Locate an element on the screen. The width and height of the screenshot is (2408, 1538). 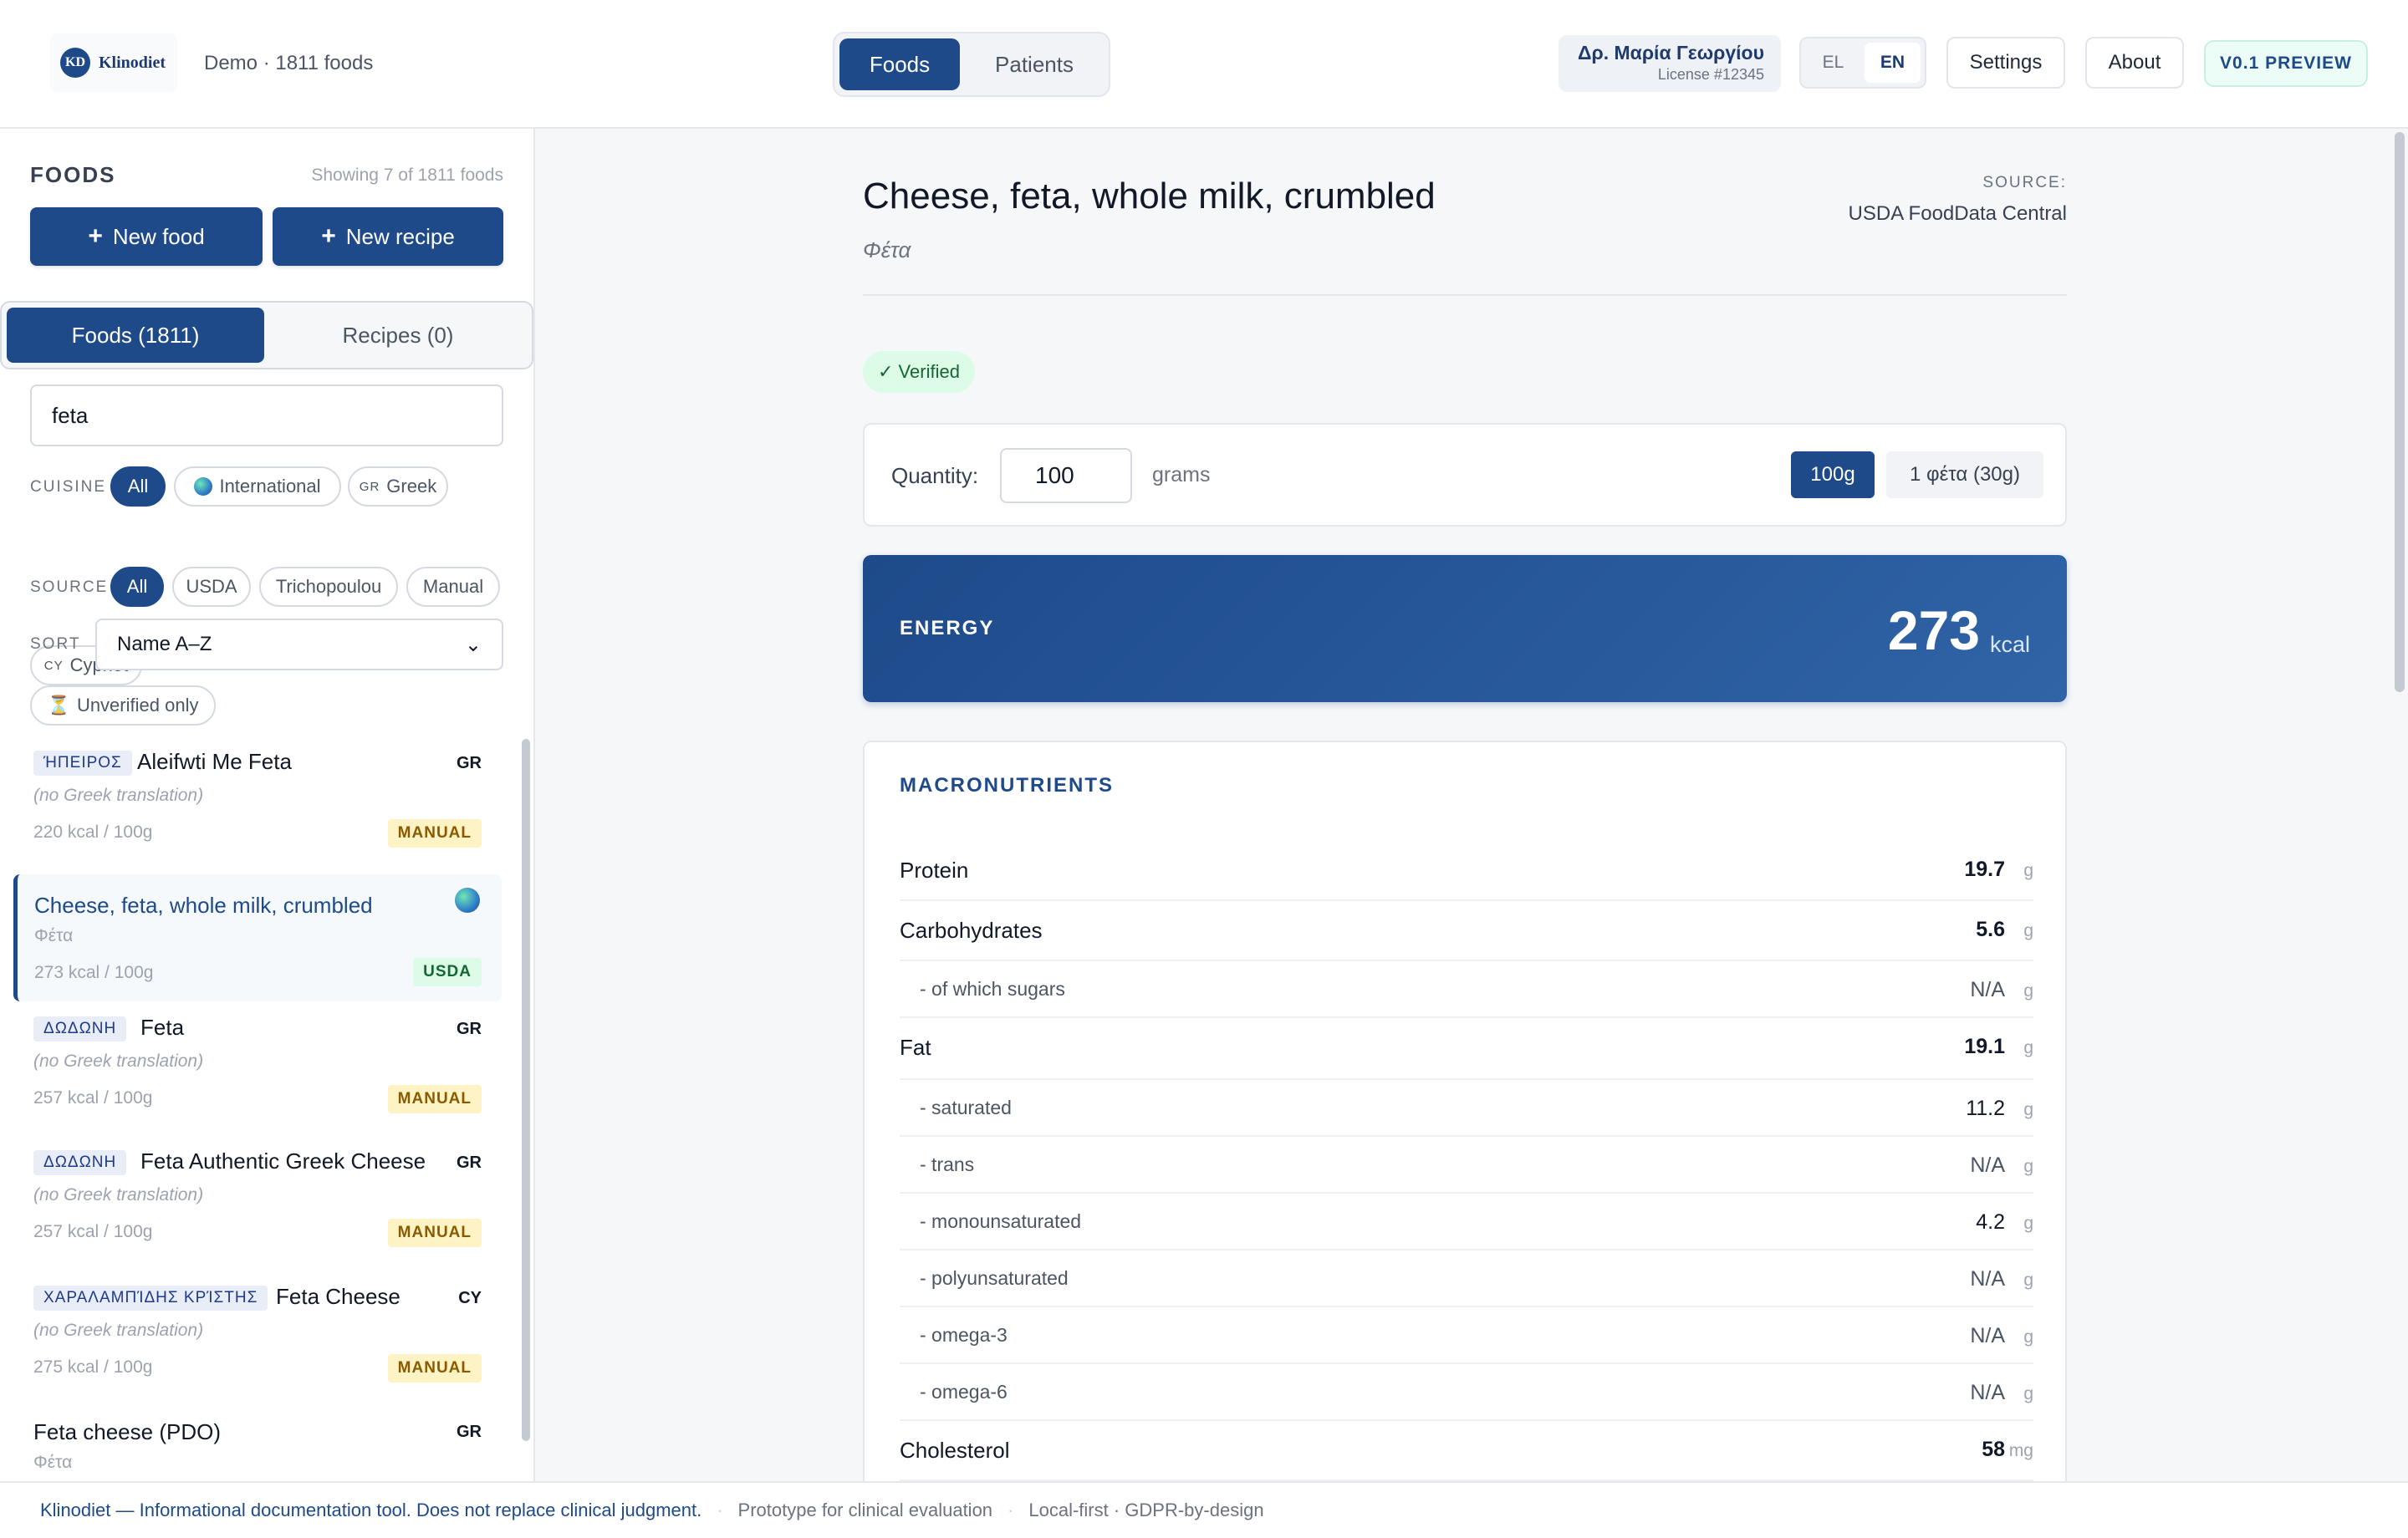
verified-badge: ✓ Verified is located at coordinates (919, 372).